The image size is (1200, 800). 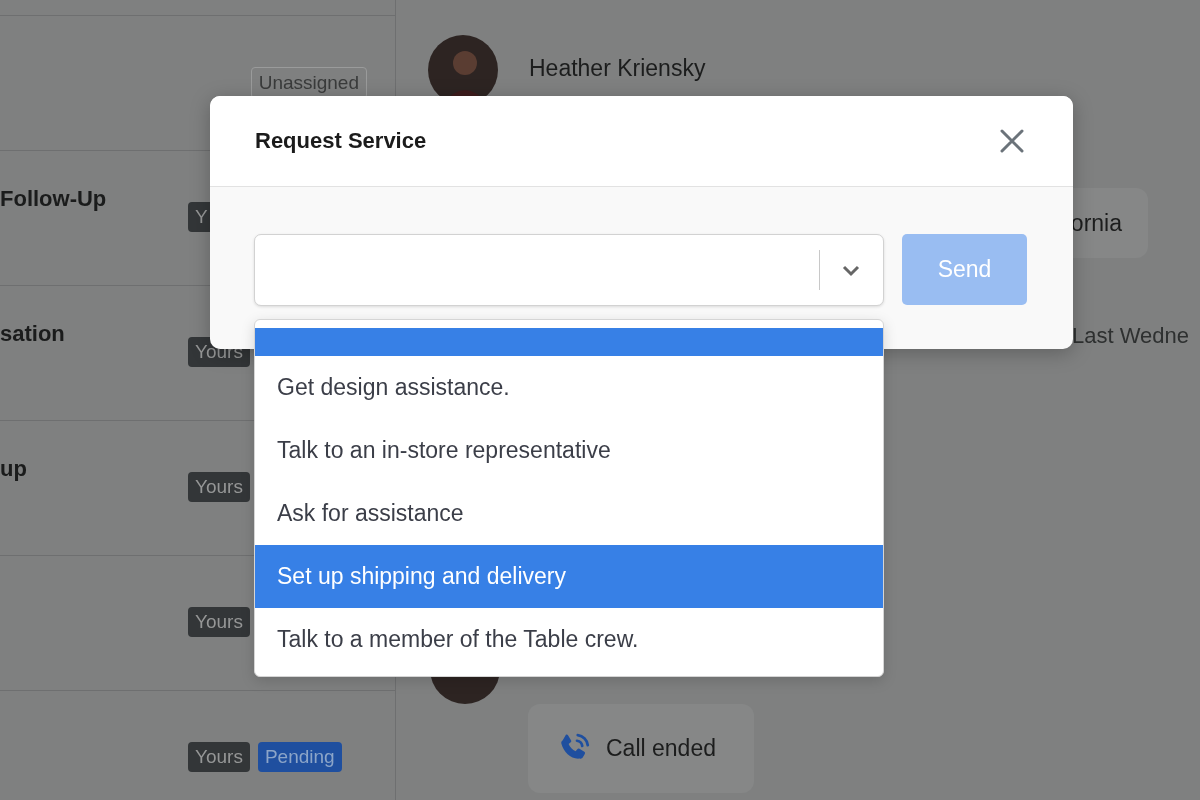 What do you see at coordinates (569, 450) in the screenshot?
I see `menu-option: Talk to an in-store representative` at bounding box center [569, 450].